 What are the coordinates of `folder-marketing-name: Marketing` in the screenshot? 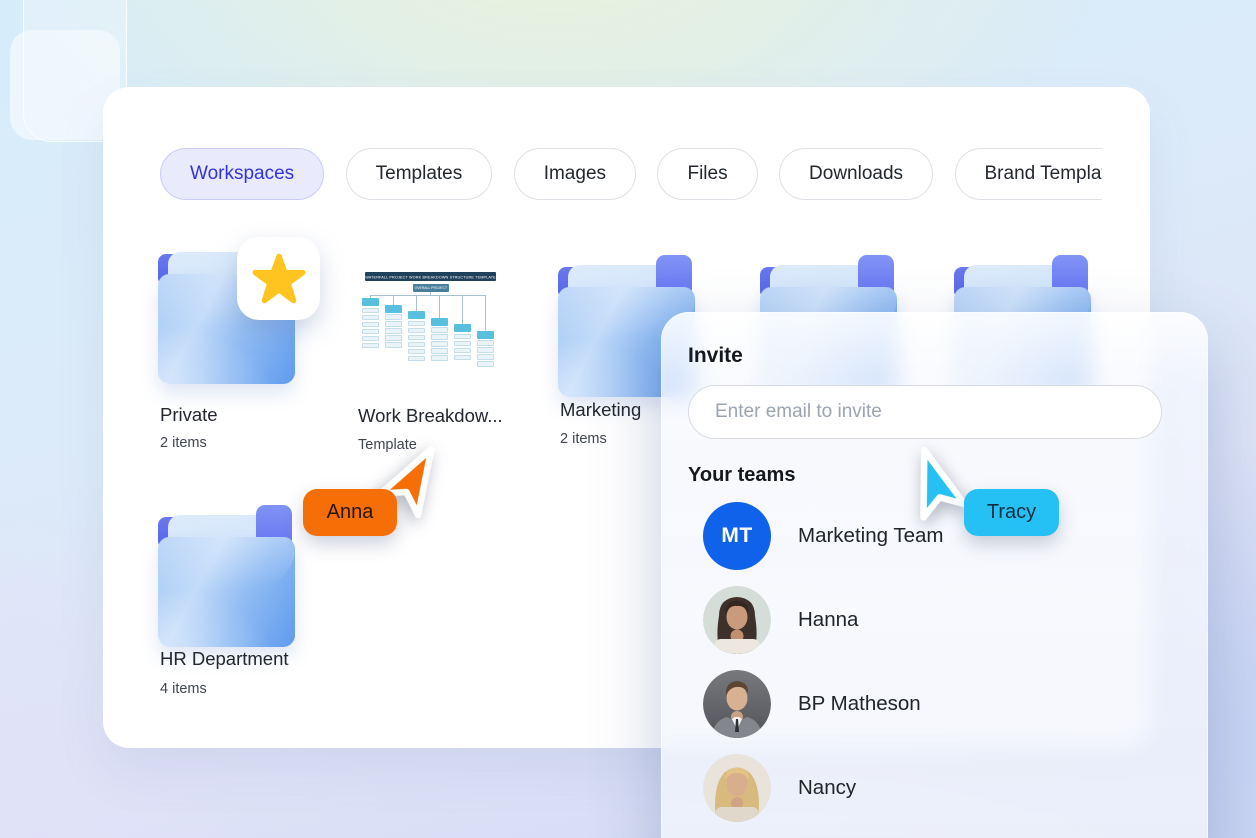 It's located at (601, 409).